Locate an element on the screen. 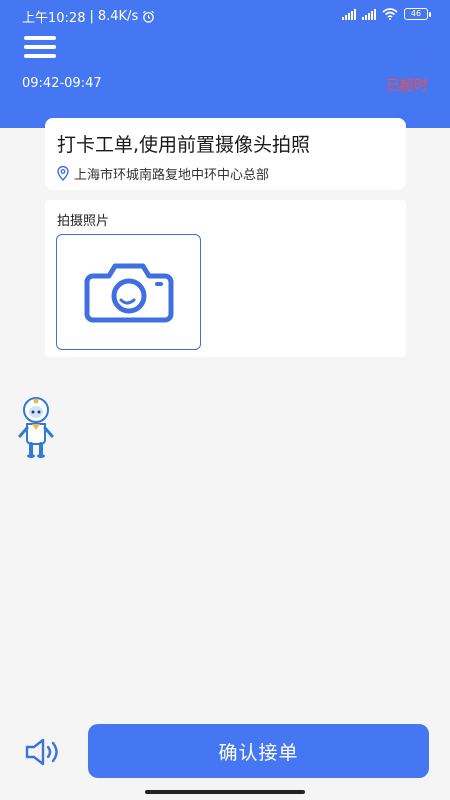 The width and height of the screenshot is (450, 800). status-bar: 上午10:28 | 8.4K/s 46 is located at coordinates (225, 15).